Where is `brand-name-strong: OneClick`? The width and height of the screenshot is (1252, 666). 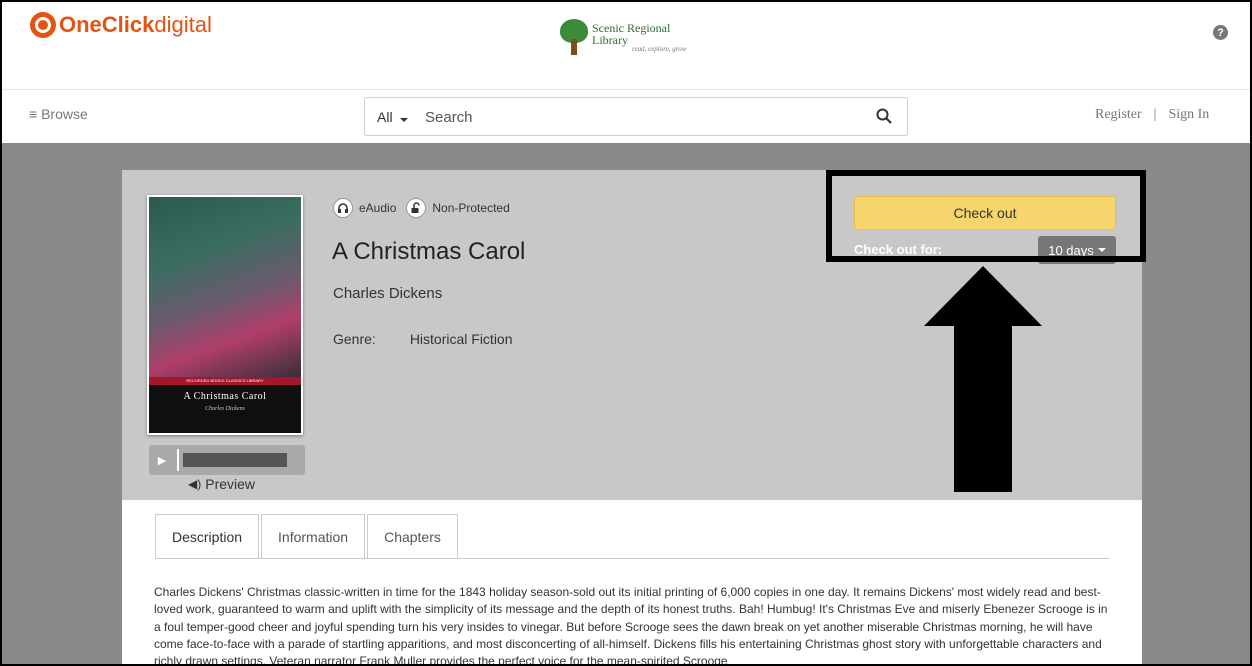
brand-name-strong: OneClick is located at coordinates (107, 24).